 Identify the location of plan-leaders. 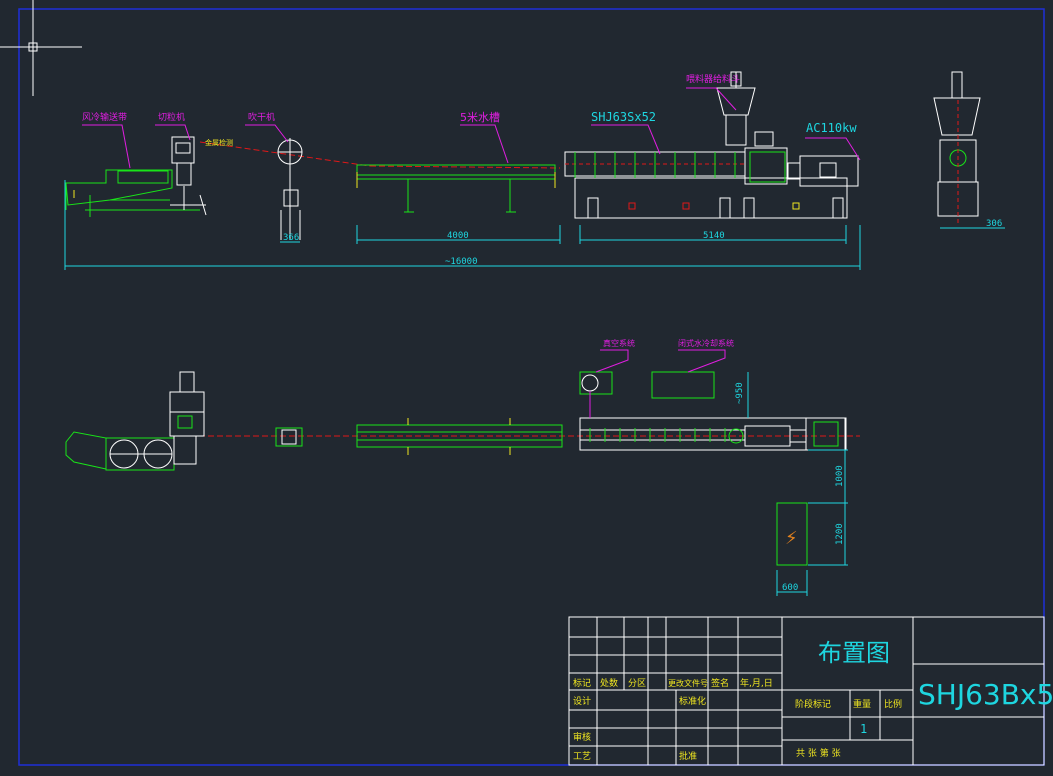
(660, 361).